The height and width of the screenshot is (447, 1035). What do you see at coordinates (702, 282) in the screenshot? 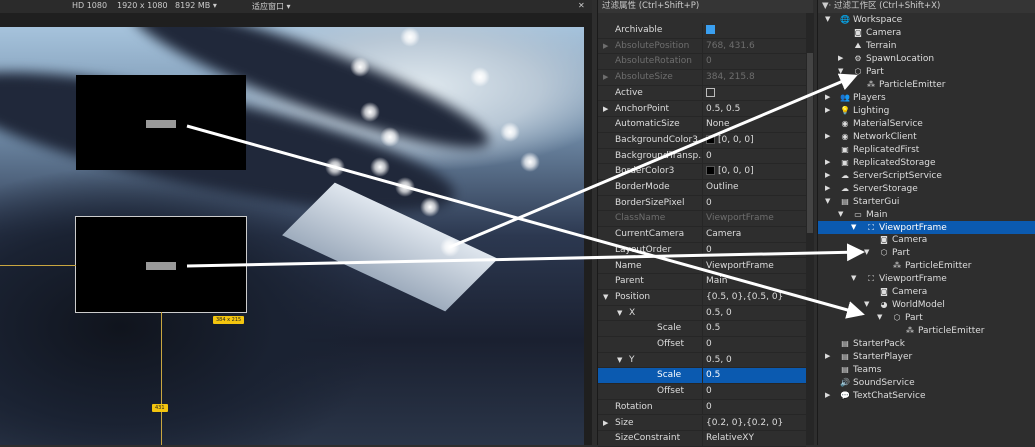
I see `property-row: Parent Main` at bounding box center [702, 282].